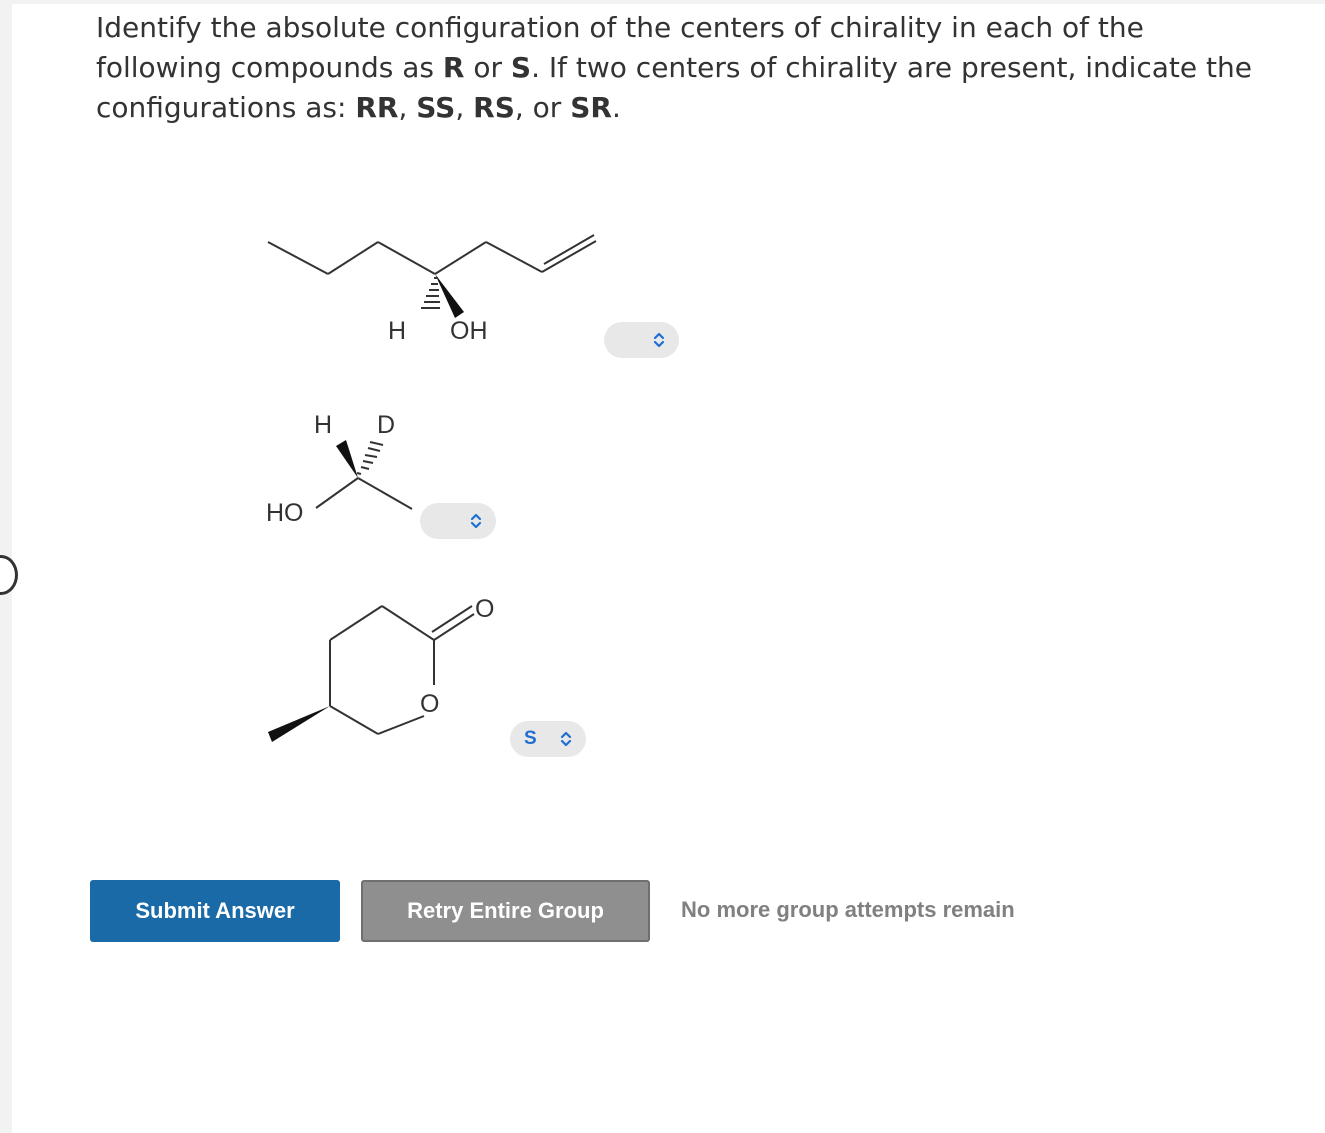 Image resolution: width=1325 pixels, height=1133 pixels. What do you see at coordinates (641, 340) in the screenshot?
I see `compound-1-configuration-select` at bounding box center [641, 340].